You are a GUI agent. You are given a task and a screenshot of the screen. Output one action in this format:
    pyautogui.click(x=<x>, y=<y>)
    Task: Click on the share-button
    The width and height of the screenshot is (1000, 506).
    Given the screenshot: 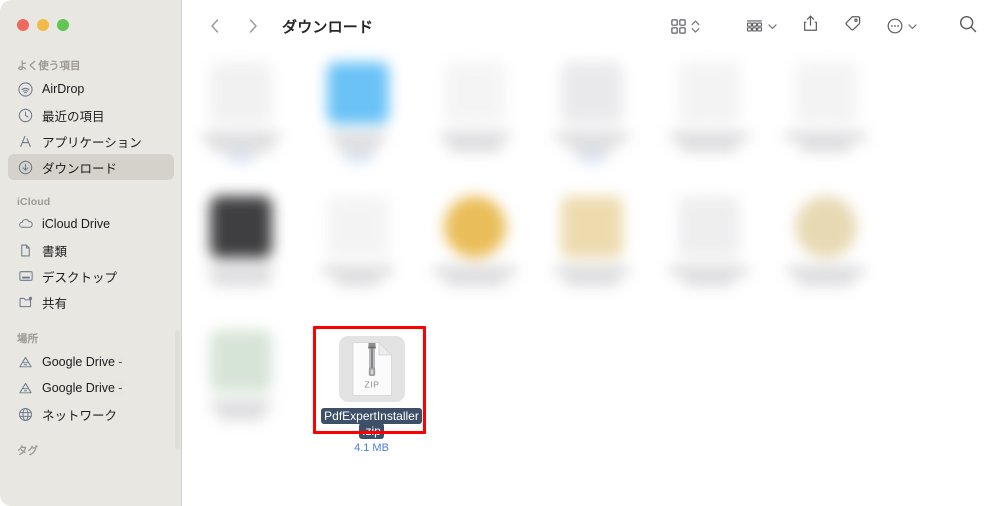 What is the action you would take?
    pyautogui.click(x=810, y=26)
    